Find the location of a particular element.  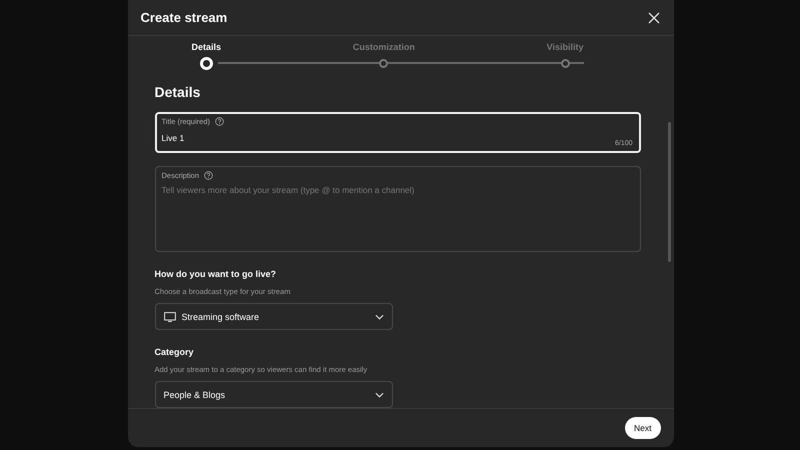

dialog-title: Create stream is located at coordinates (184, 17).